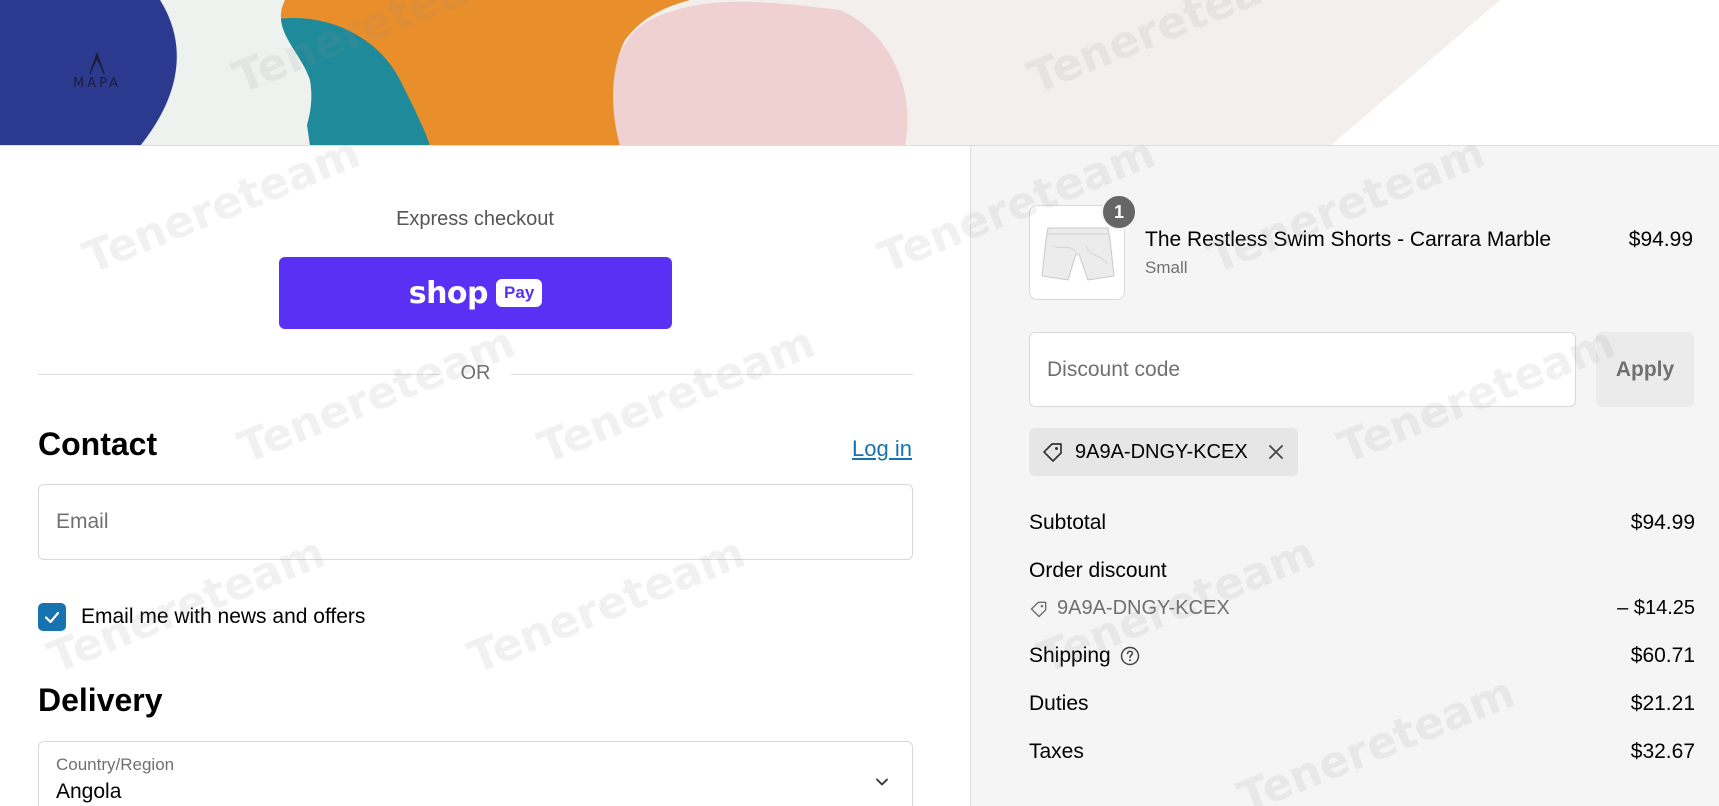 This screenshot has height=806, width=1719. Describe the element at coordinates (475, 773) in the screenshot. I see `country-select: Country/Region Angola` at that location.